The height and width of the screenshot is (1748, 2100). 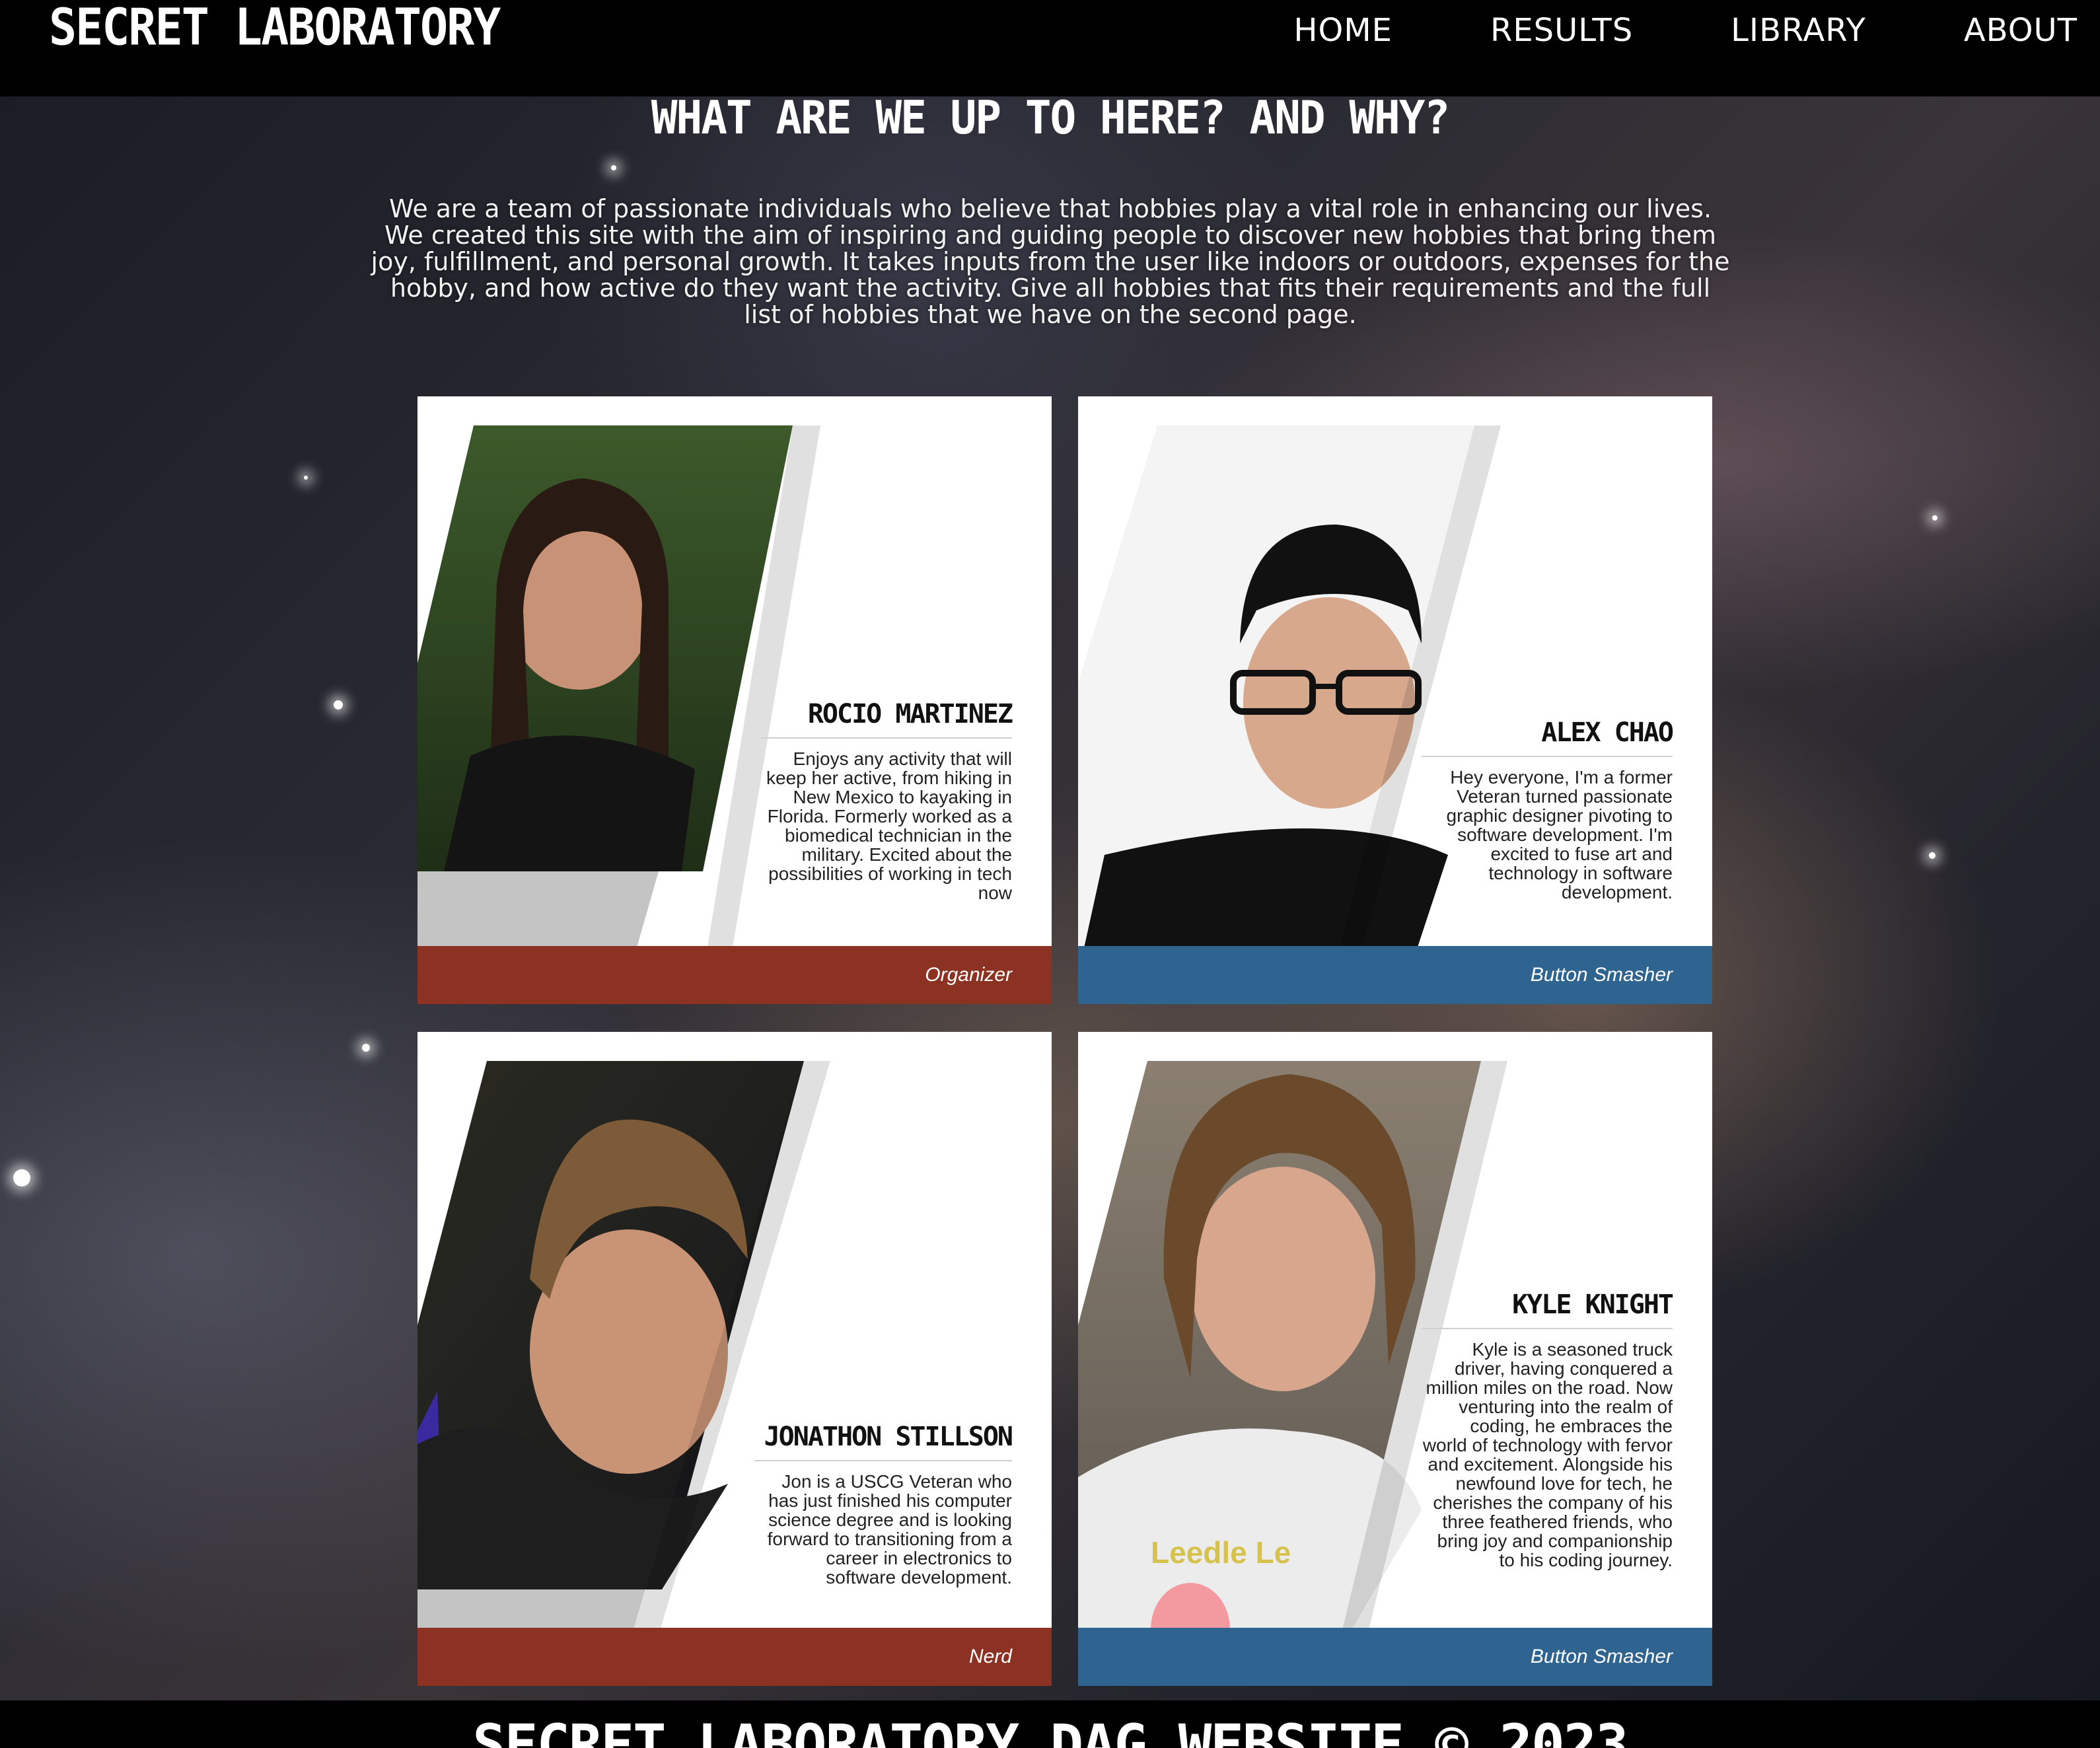 What do you see at coordinates (1548, 737) in the screenshot?
I see `member-name: ALEX CHAO` at bounding box center [1548, 737].